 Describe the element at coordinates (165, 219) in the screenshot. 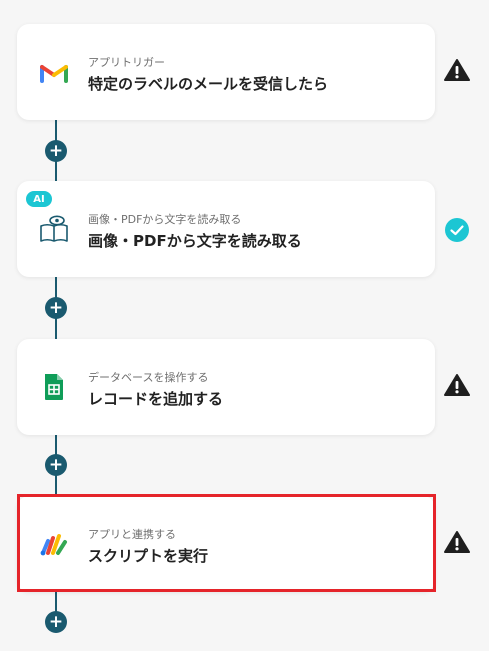

I see `step-subtitle: 画像・PDFから文字を読み取る` at that location.